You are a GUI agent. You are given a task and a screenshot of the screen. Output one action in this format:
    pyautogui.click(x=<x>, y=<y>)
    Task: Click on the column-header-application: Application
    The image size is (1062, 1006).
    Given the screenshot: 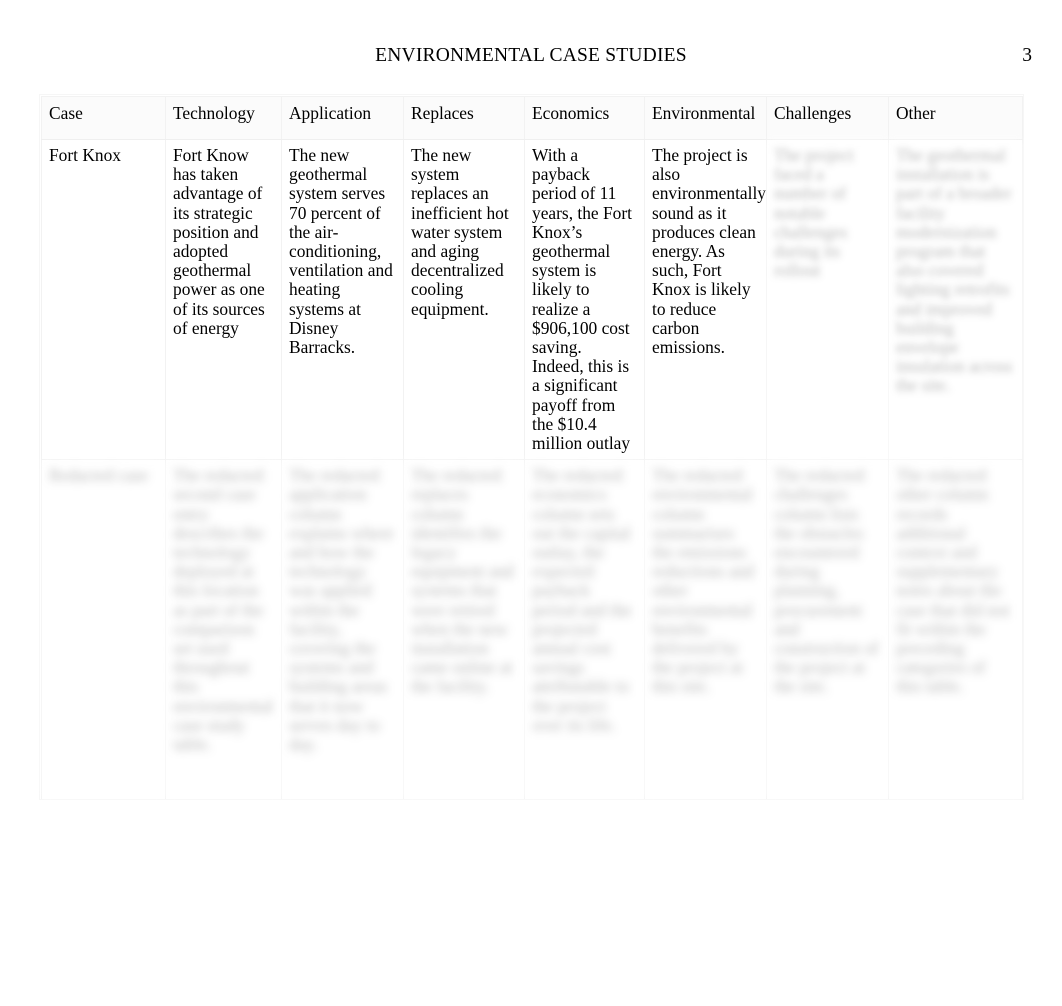 What is the action you would take?
    pyautogui.click(x=342, y=118)
    